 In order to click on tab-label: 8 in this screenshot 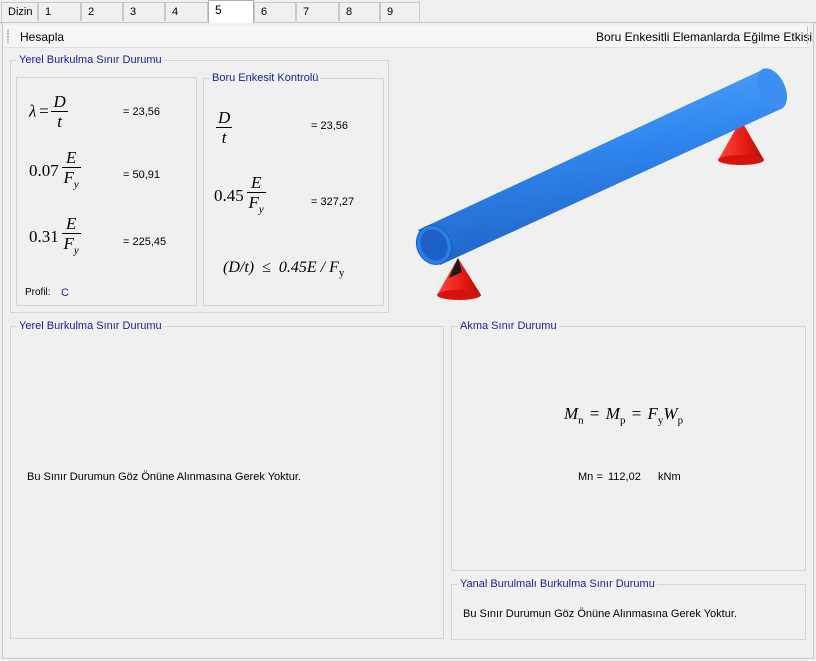, I will do `click(349, 12)`.